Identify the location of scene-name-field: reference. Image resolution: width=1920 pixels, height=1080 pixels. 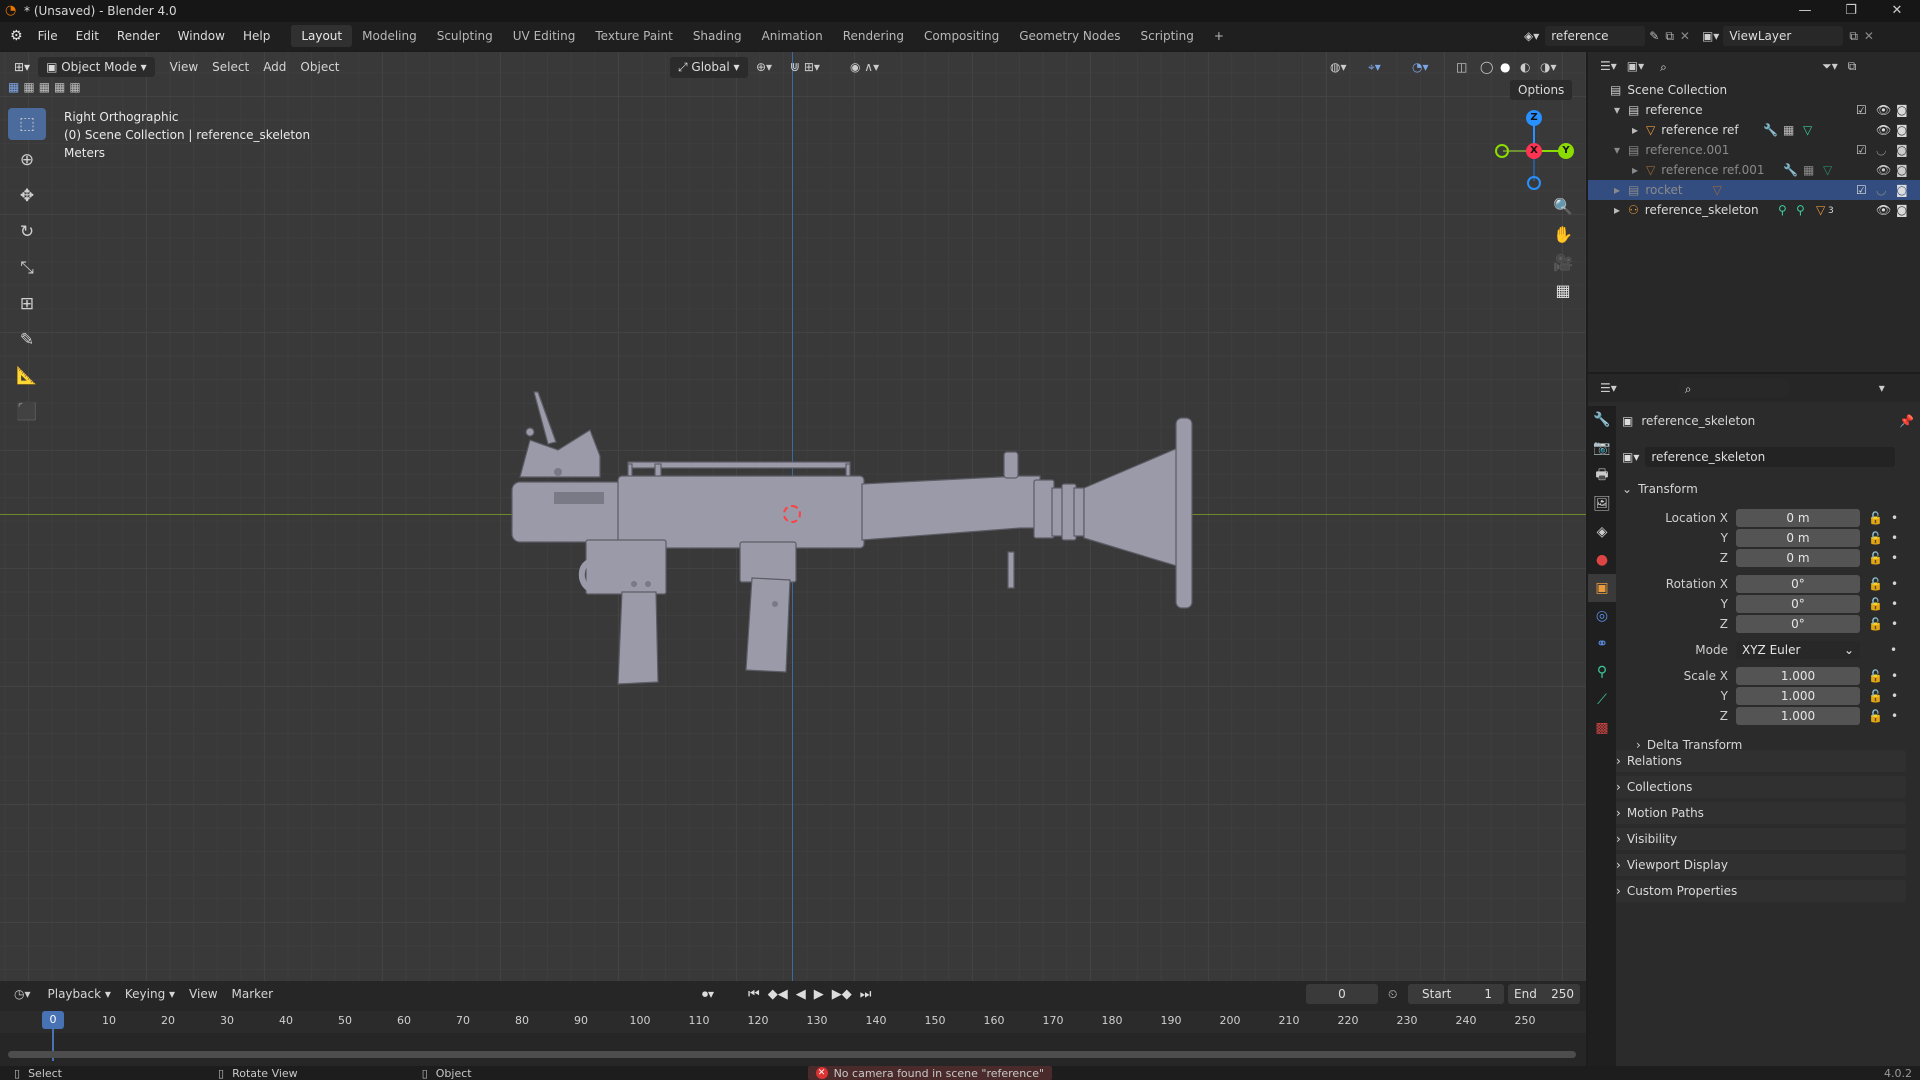
(1595, 36).